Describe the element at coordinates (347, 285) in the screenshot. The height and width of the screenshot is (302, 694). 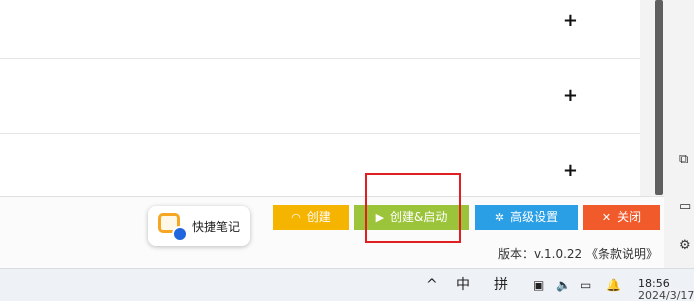
I see `system-taskbar: ^ 中 拼 ▣ 🔈 ▭ 🔔 18:56 2024/3/17` at that location.